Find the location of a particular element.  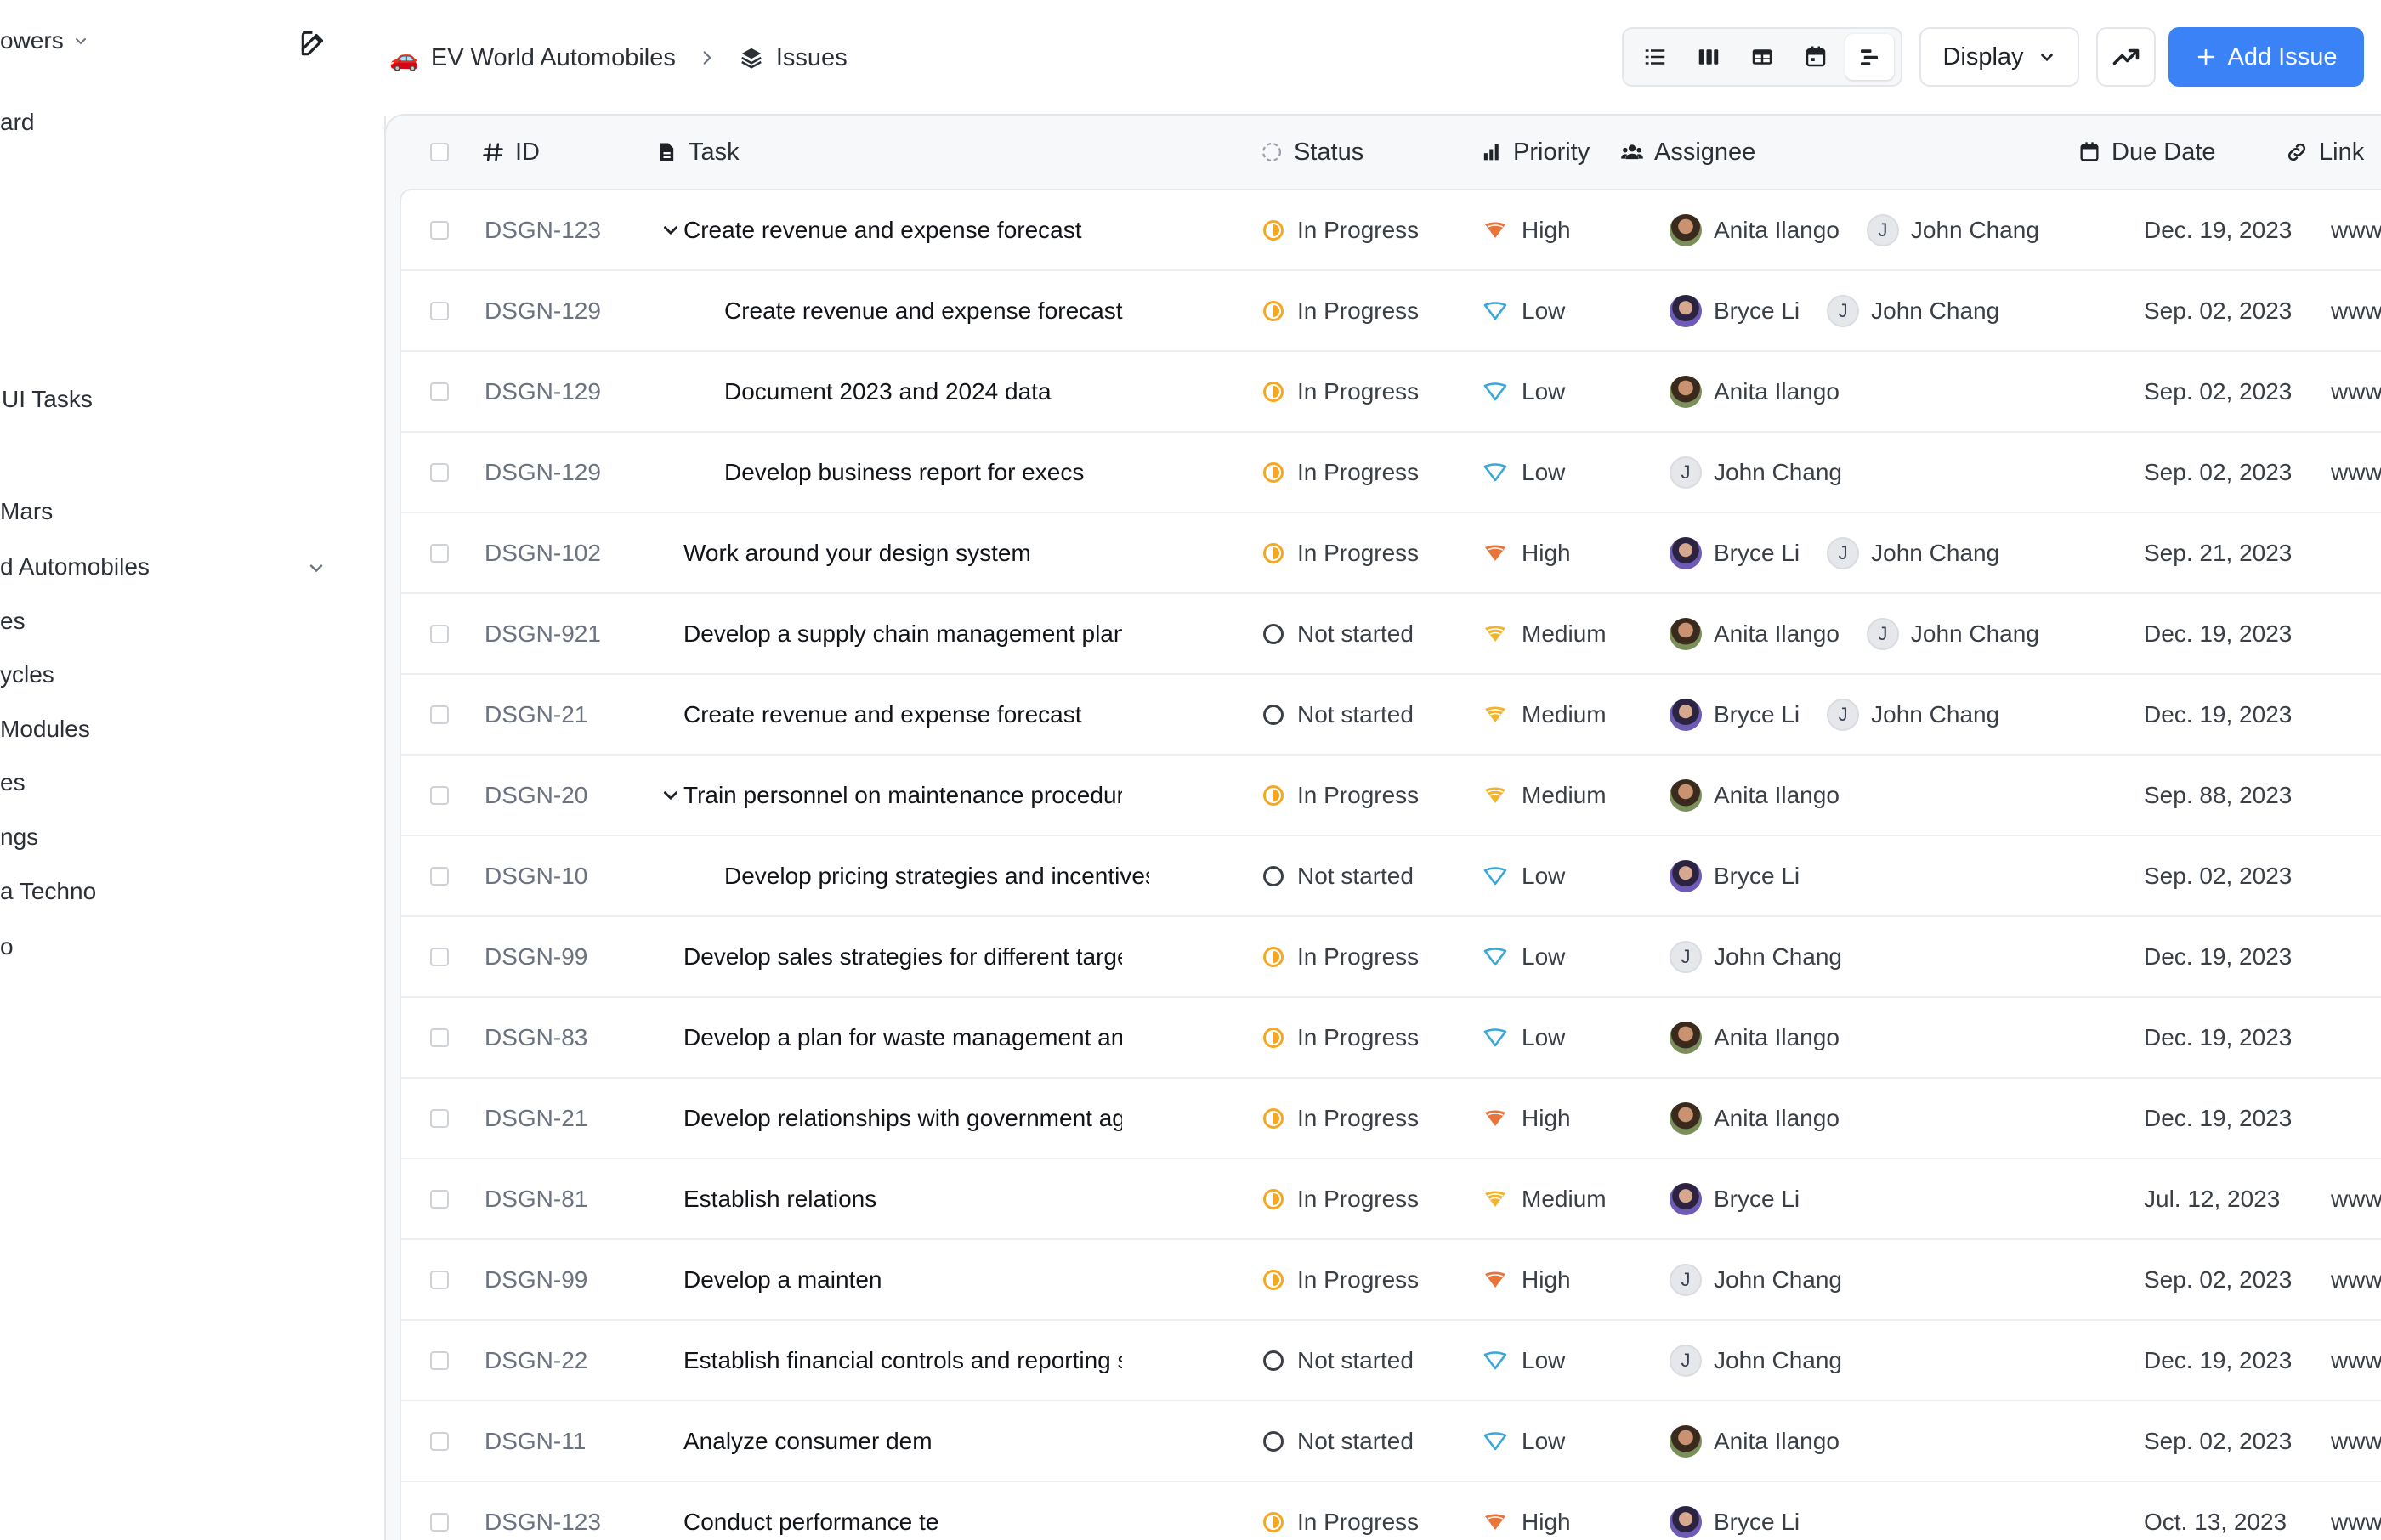

compose-icon is located at coordinates (314, 43).